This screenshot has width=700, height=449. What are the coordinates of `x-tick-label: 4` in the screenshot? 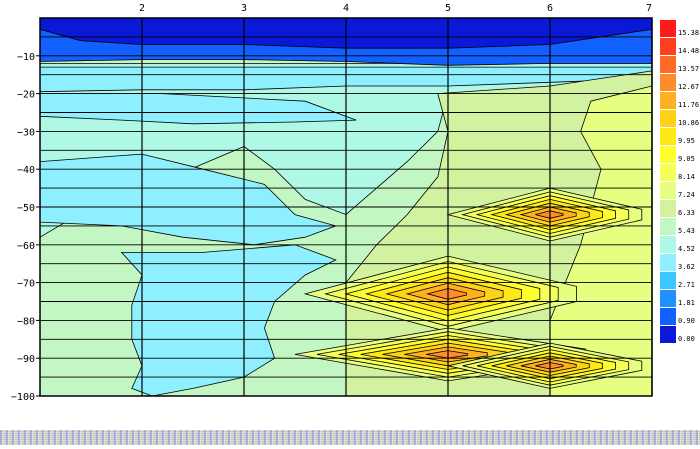 It's located at (346, 8).